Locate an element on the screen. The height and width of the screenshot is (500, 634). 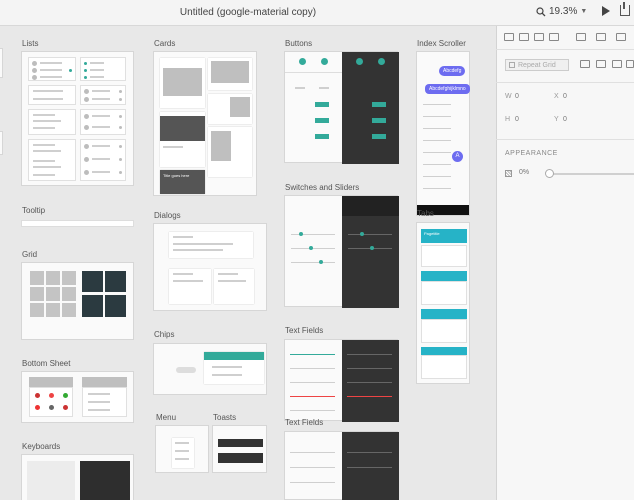
avatar: A is located at coordinates (457, 156).